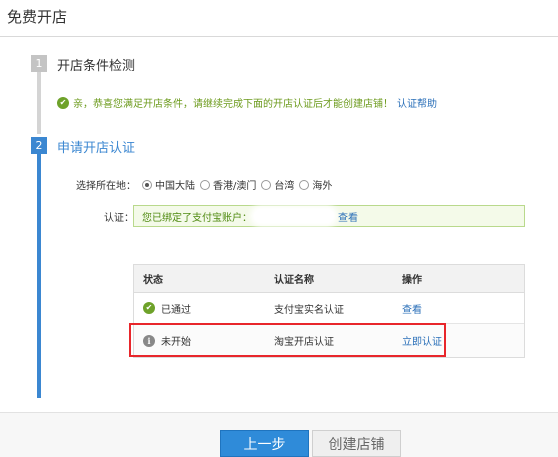 The width and height of the screenshot is (558, 457). What do you see at coordinates (37, 17) in the screenshot?
I see `page-title: 免费开店` at bounding box center [37, 17].